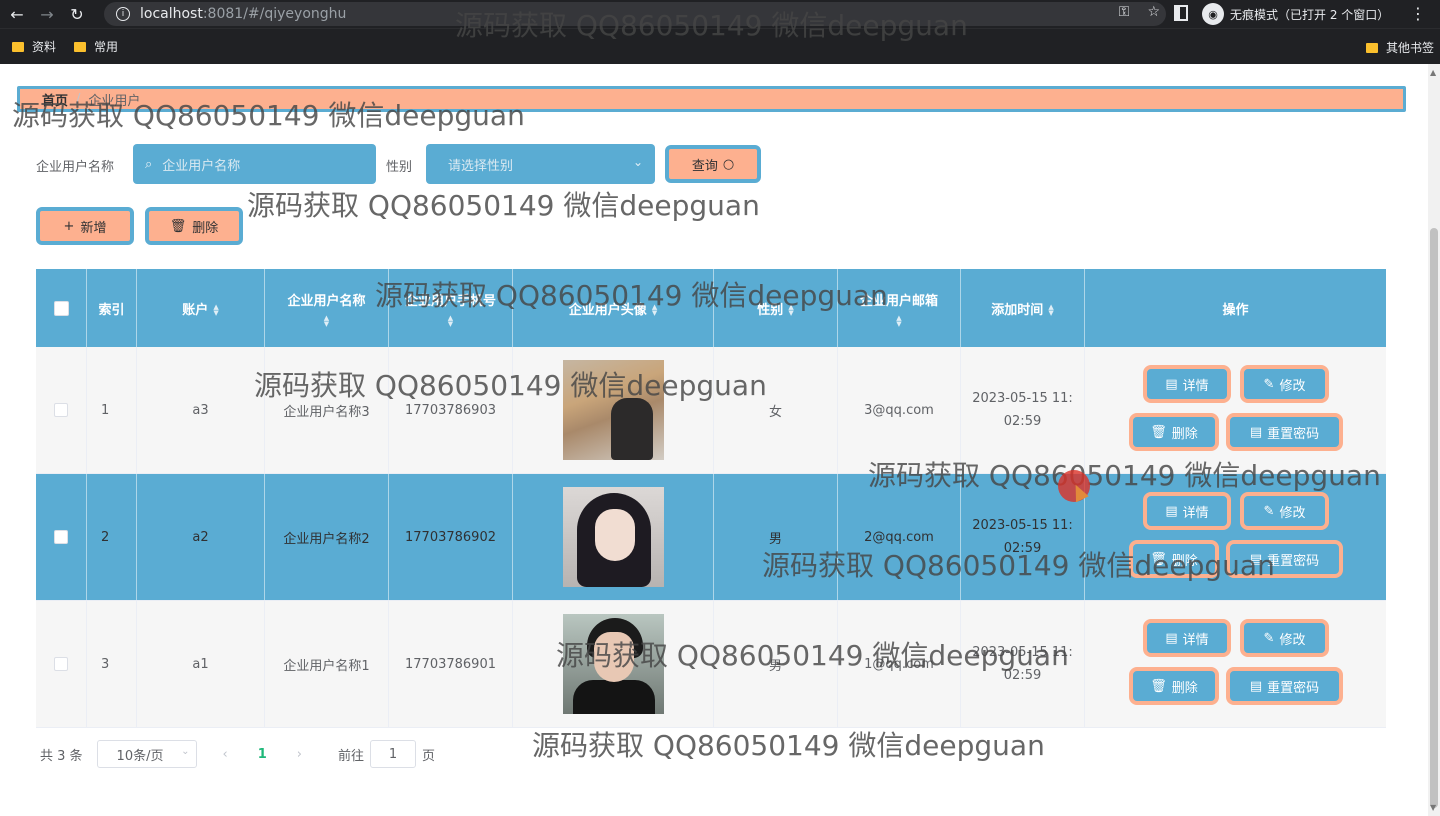  Describe the element at coordinates (1433, 807) in the screenshot. I see `scroll-down-icon: ▼` at that location.